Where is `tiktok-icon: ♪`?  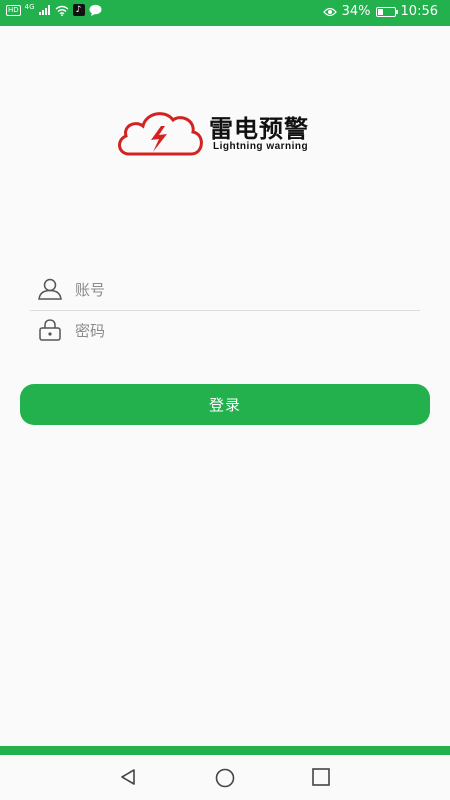
tiktok-icon: ♪ is located at coordinates (78, 10).